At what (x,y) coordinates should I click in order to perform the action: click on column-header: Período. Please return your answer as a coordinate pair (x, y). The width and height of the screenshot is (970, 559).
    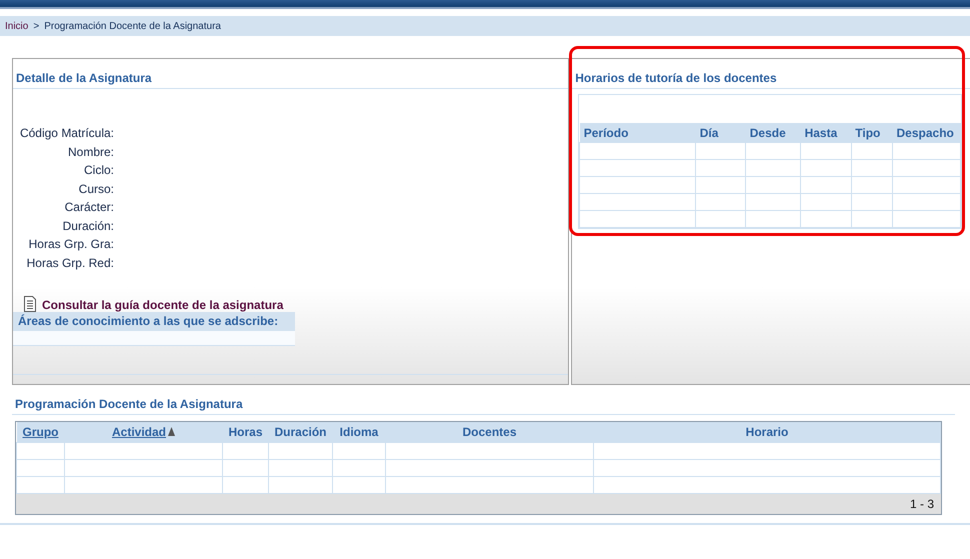
    Looking at the image, I should click on (638, 132).